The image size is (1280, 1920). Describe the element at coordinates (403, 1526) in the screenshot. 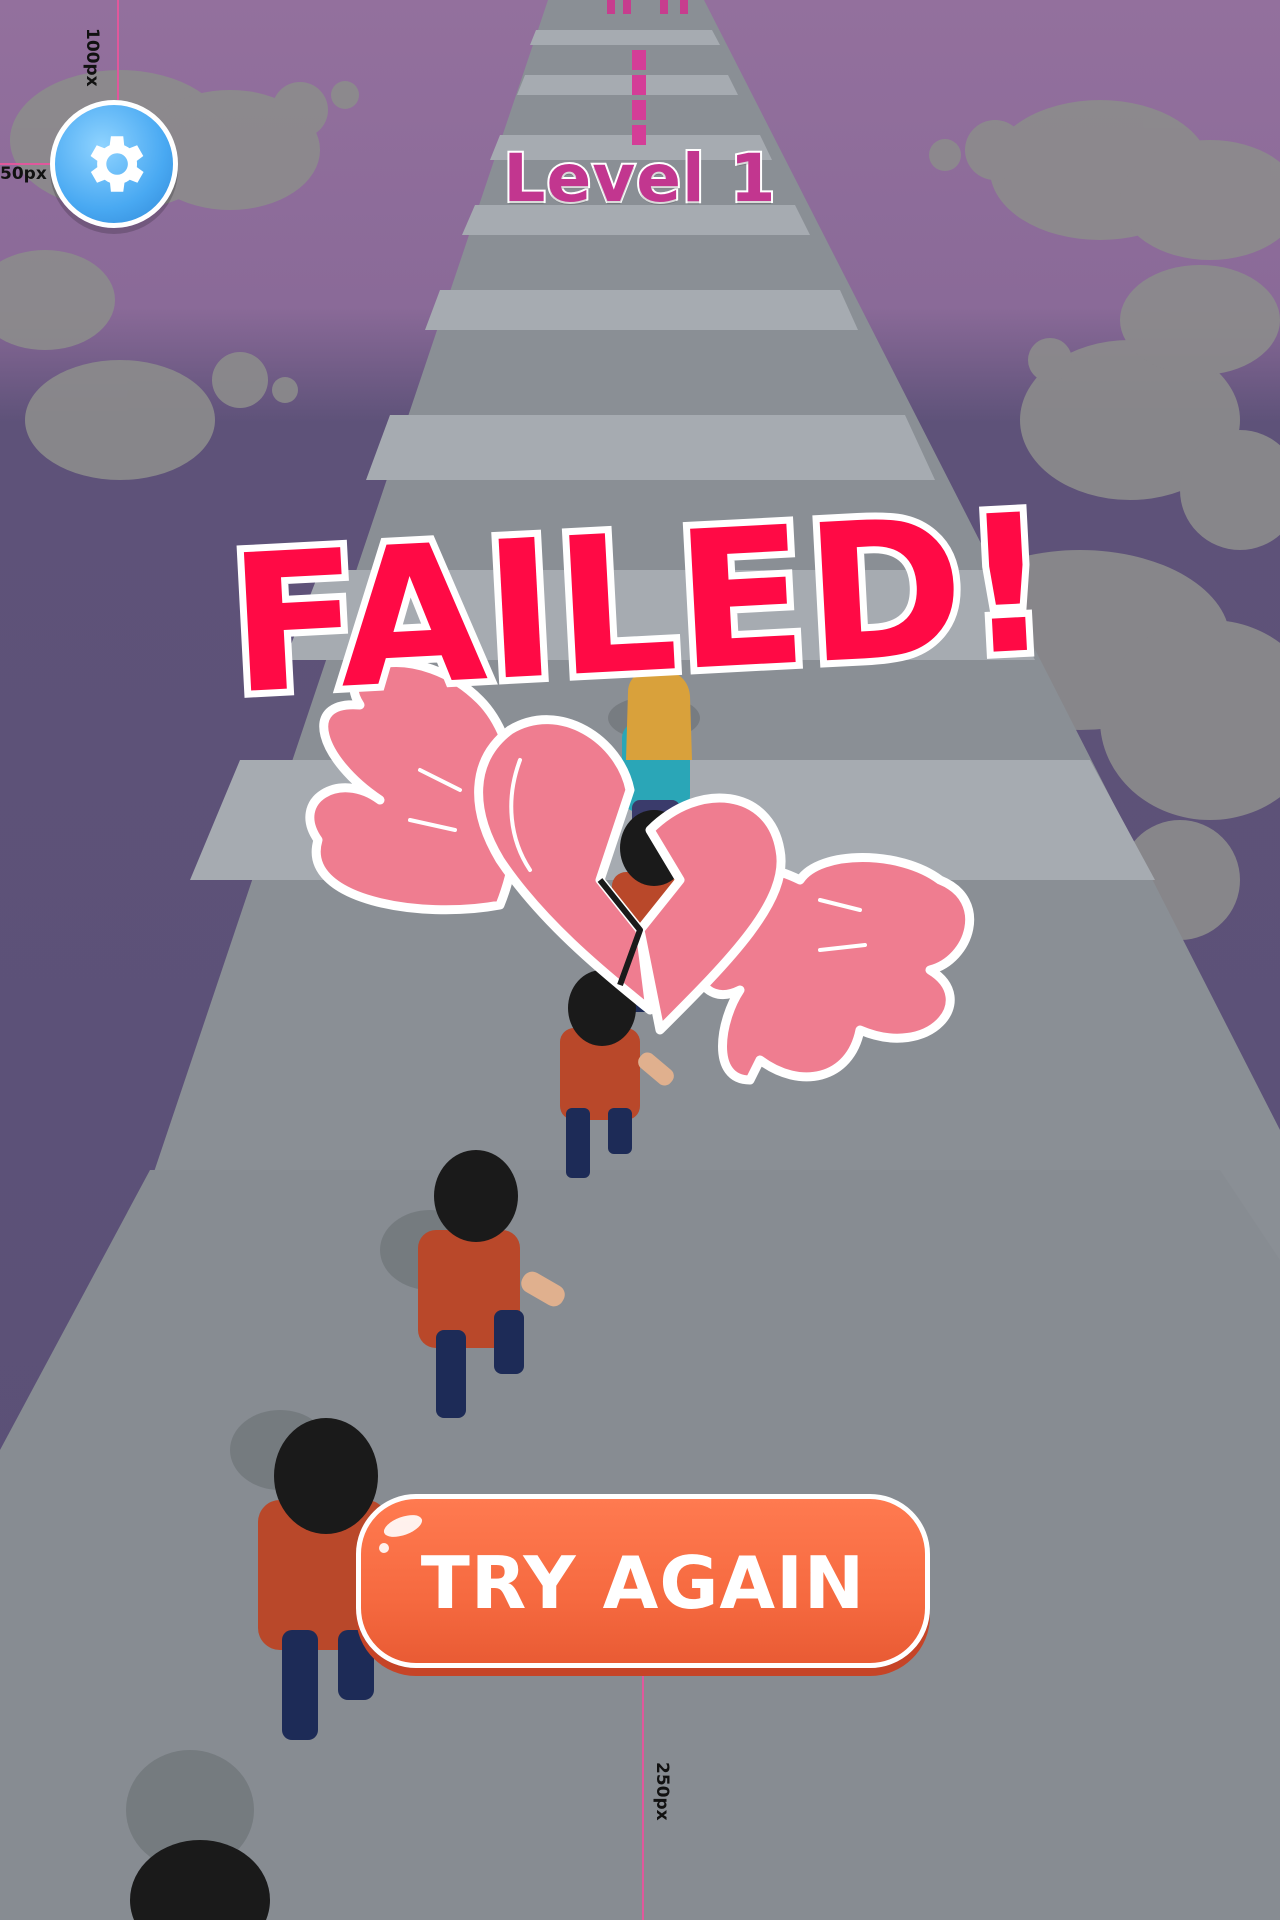

I see `button-gloss` at that location.